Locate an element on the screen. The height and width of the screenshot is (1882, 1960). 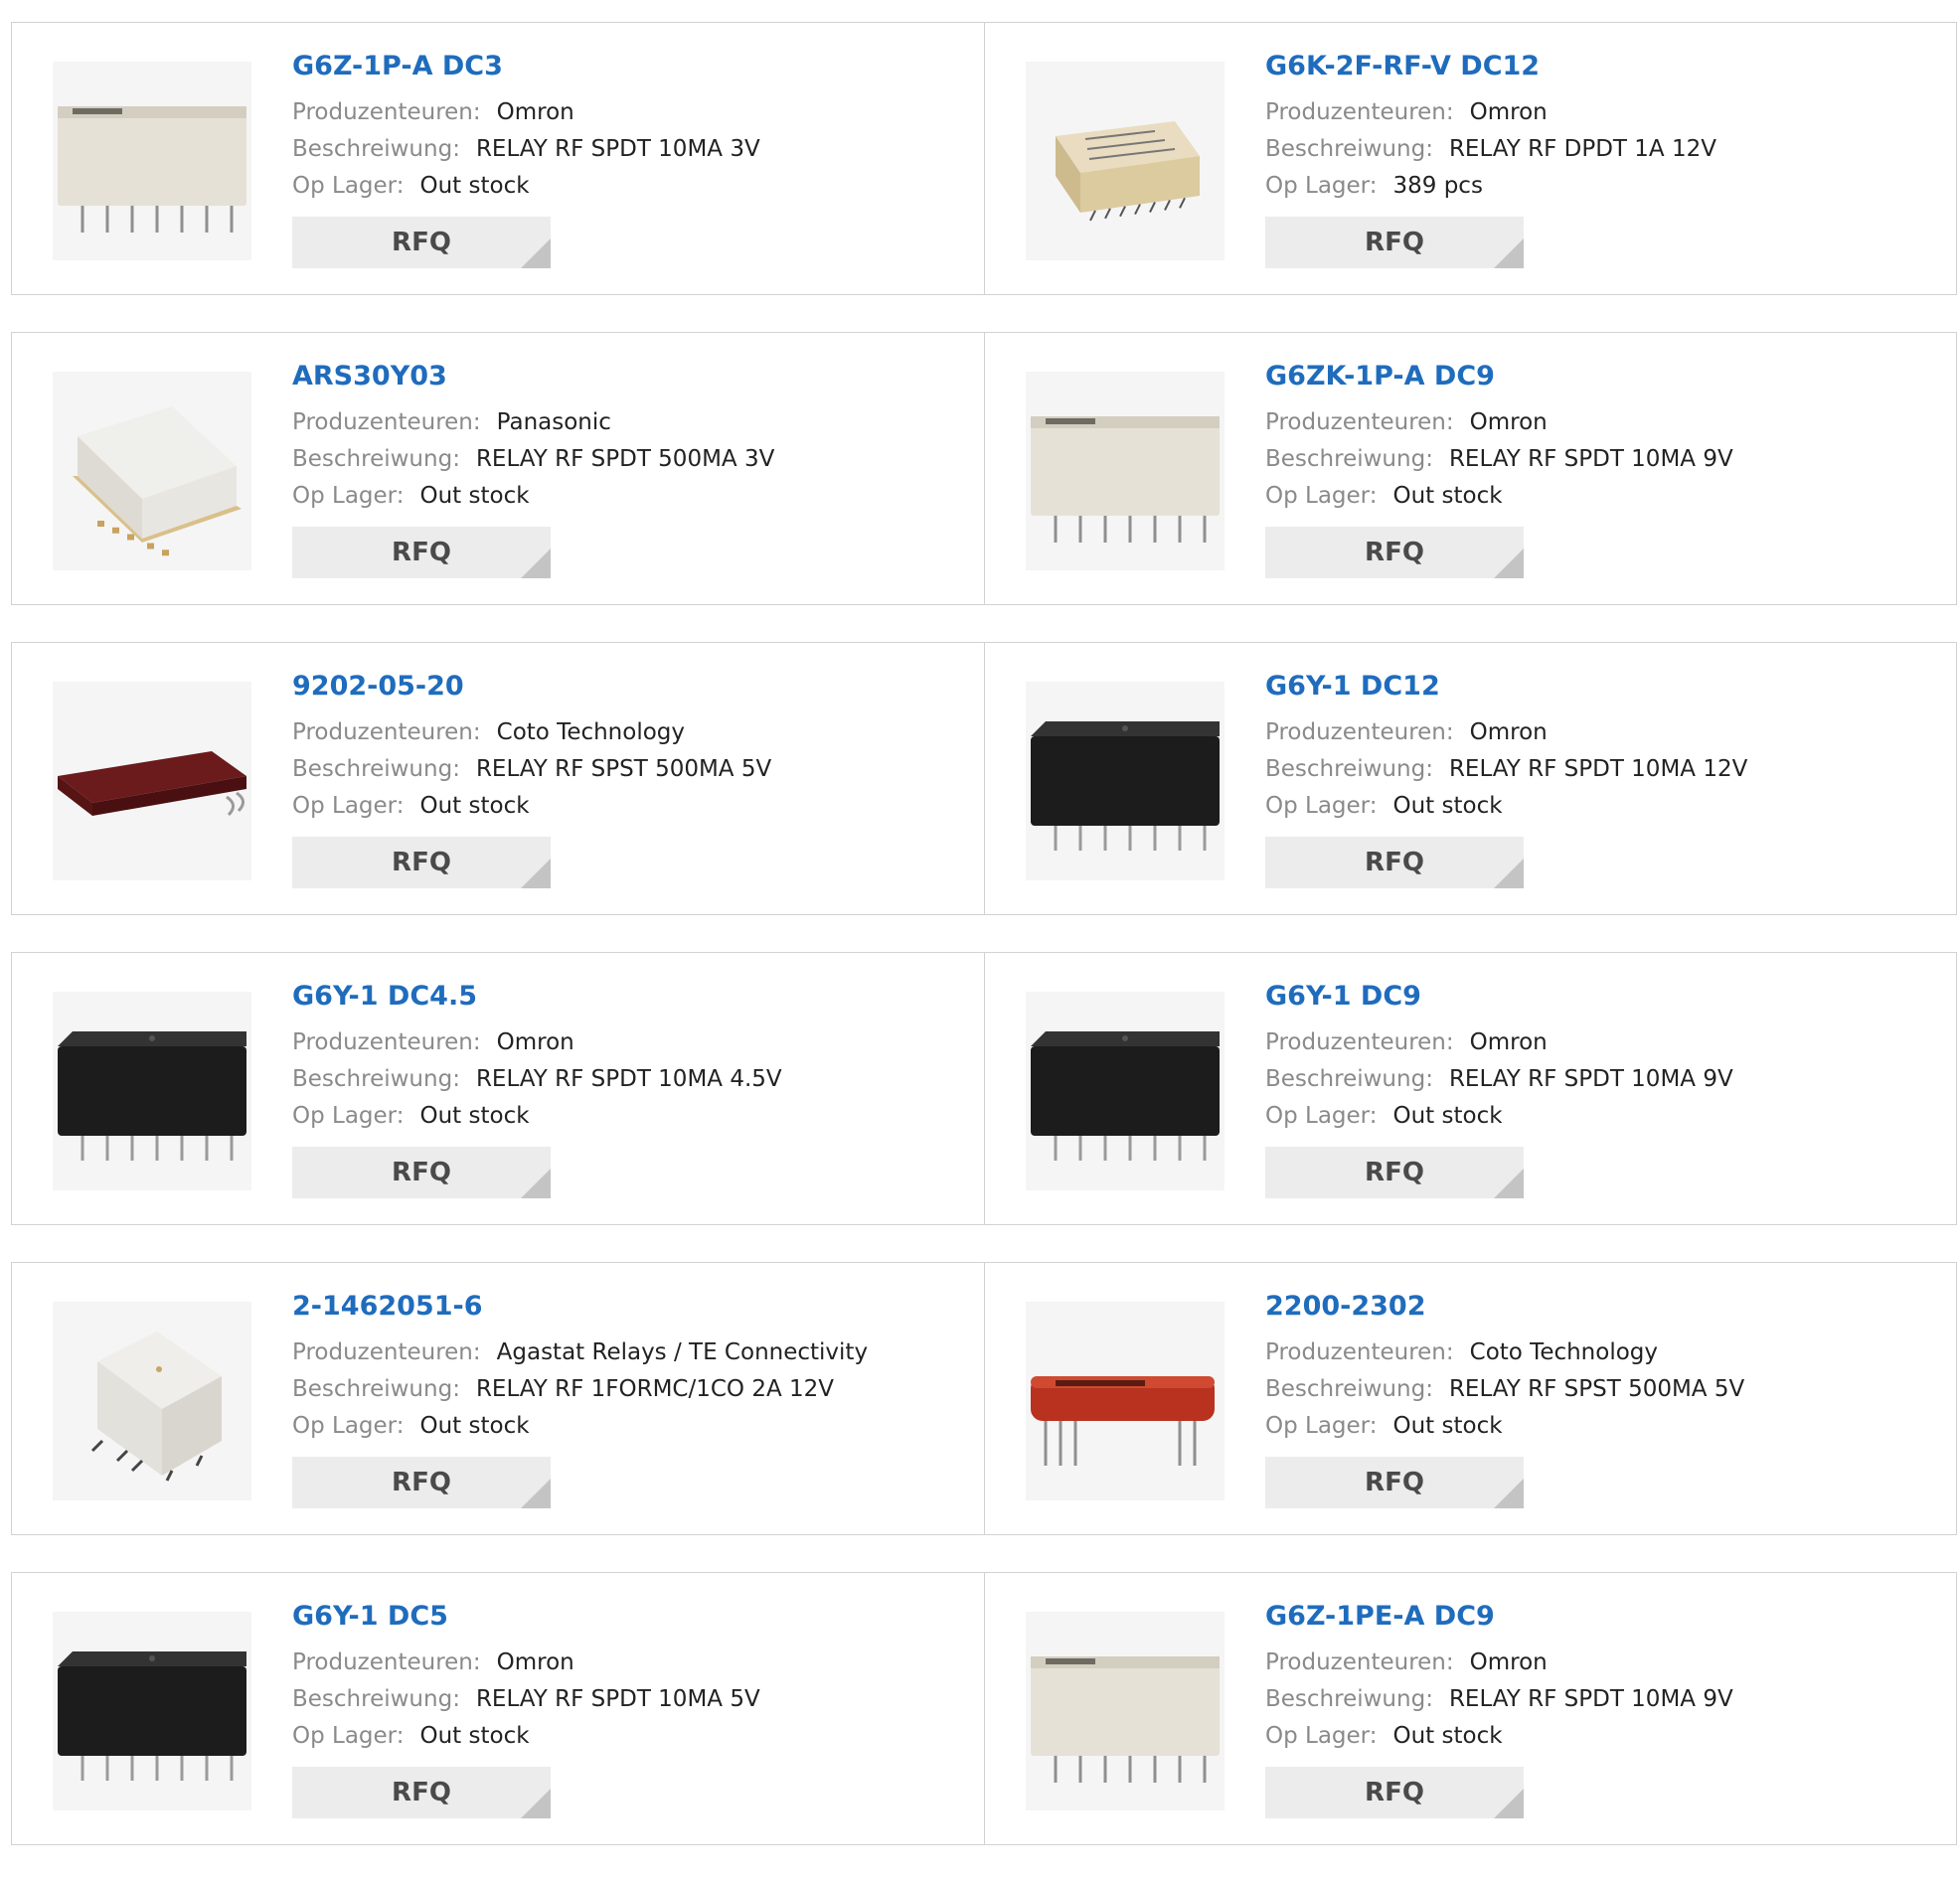
description-value: RELAY RF SPDT 10MA 12V is located at coordinates (1598, 769).